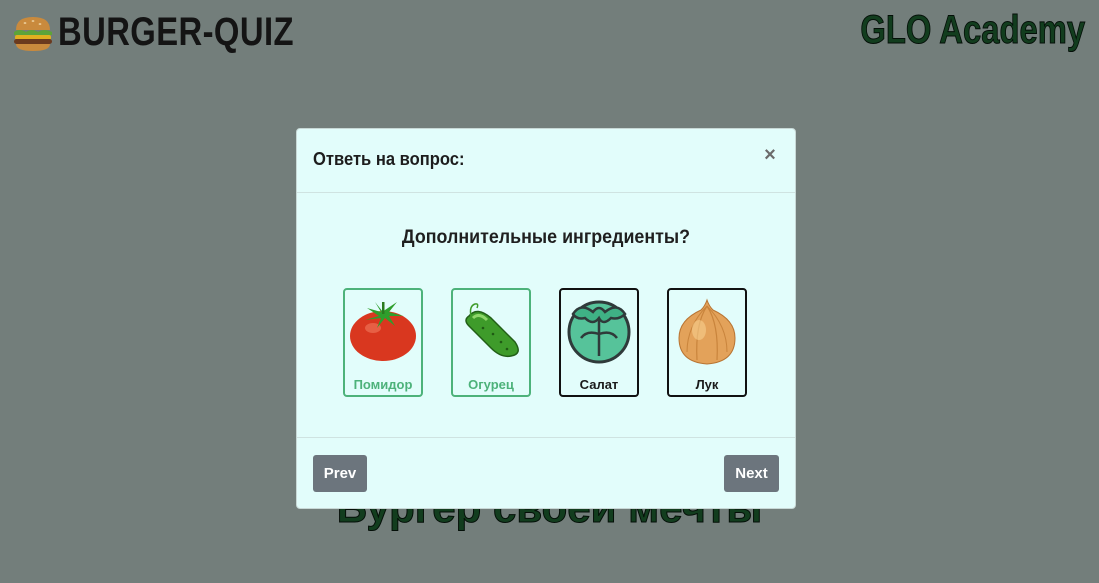 The width and height of the screenshot is (1099, 583). I want to click on answer-option-onion: Лук, so click(707, 342).